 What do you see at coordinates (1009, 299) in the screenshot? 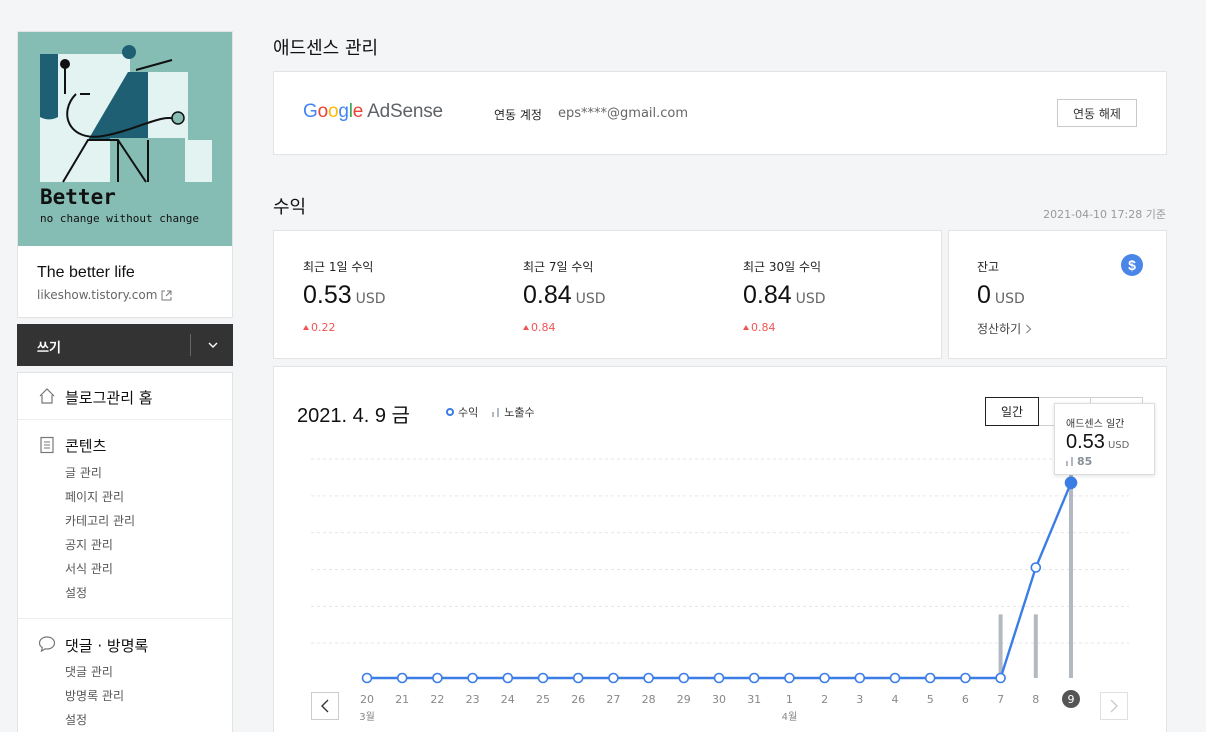
I see `balance-unit: USD` at bounding box center [1009, 299].